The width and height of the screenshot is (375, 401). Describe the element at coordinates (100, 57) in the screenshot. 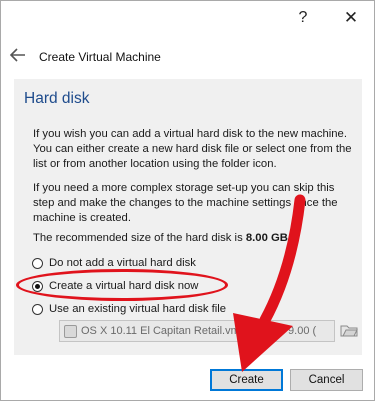

I see `wizard-title: Create Virtual Machine` at that location.